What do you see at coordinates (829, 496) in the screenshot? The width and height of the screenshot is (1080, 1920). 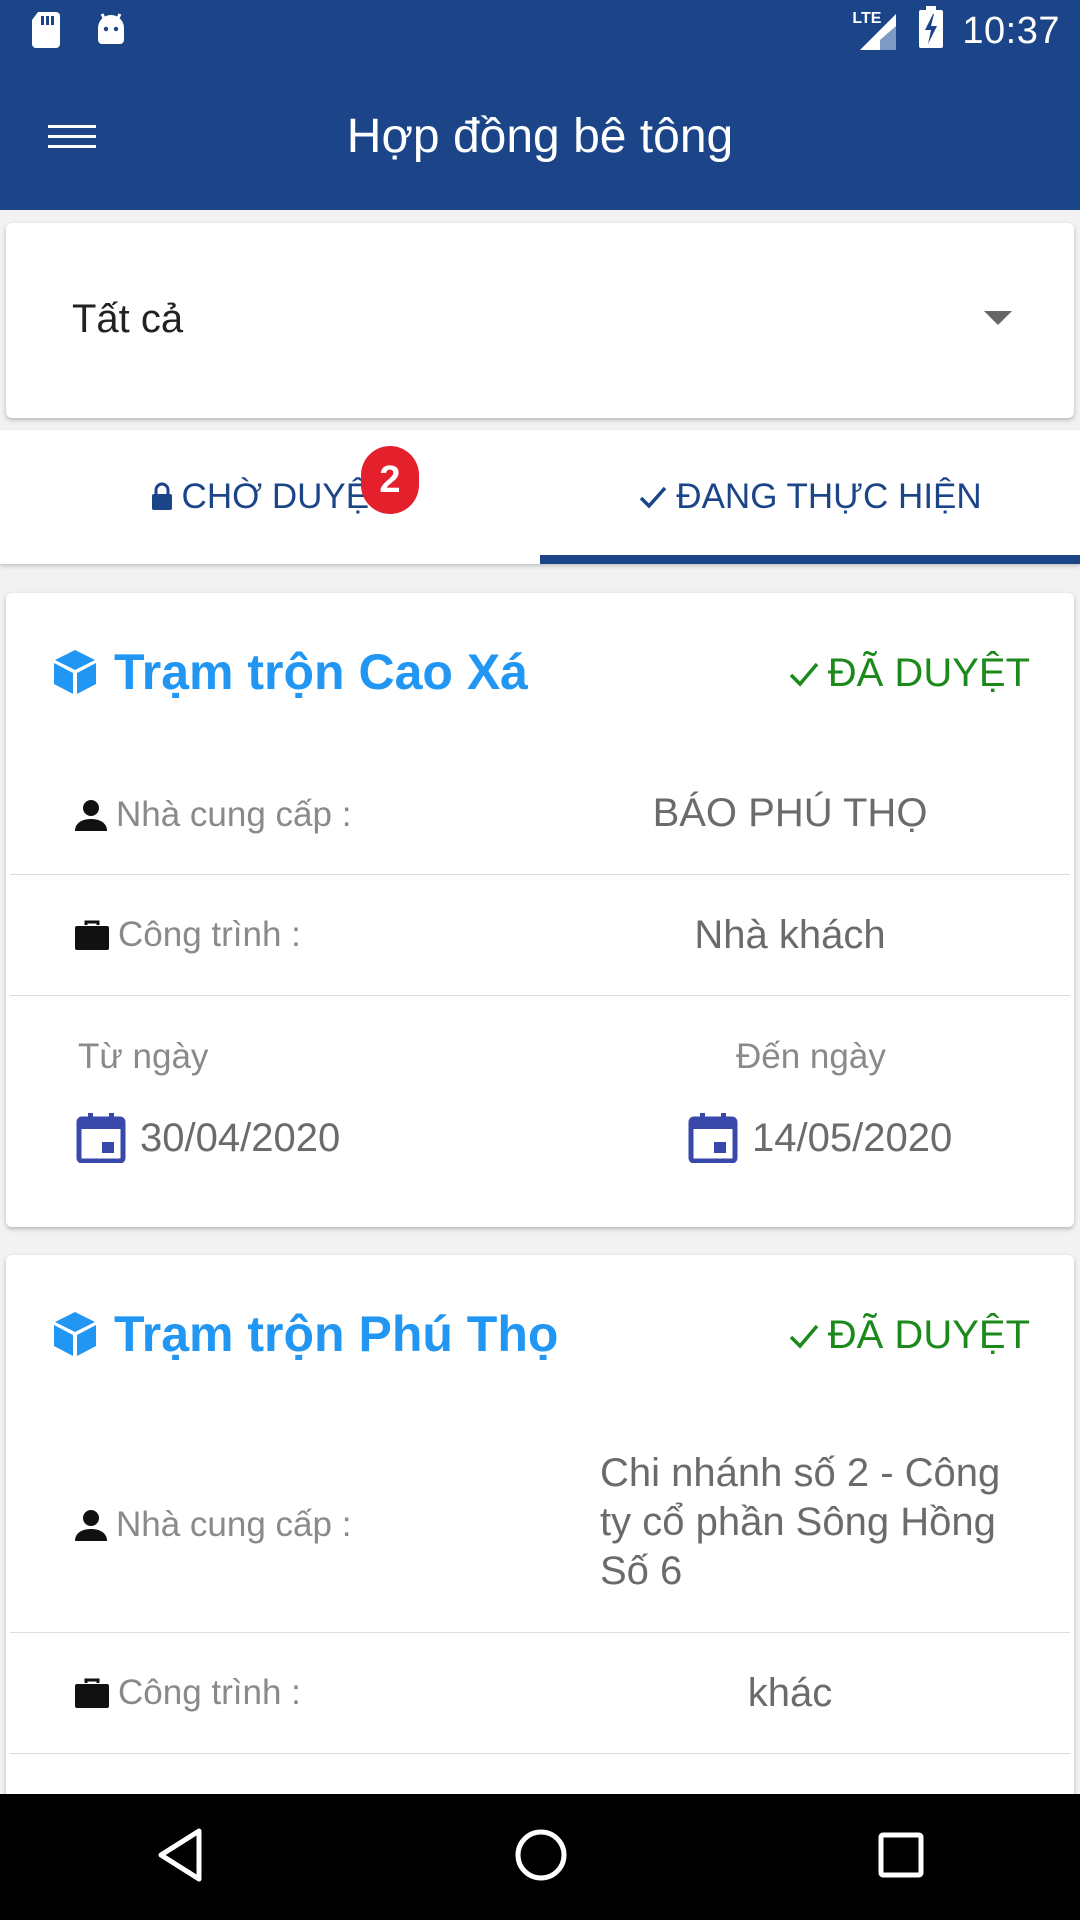 I see `tab-in-progress-label: ĐANG THỰC HIỆN` at bounding box center [829, 496].